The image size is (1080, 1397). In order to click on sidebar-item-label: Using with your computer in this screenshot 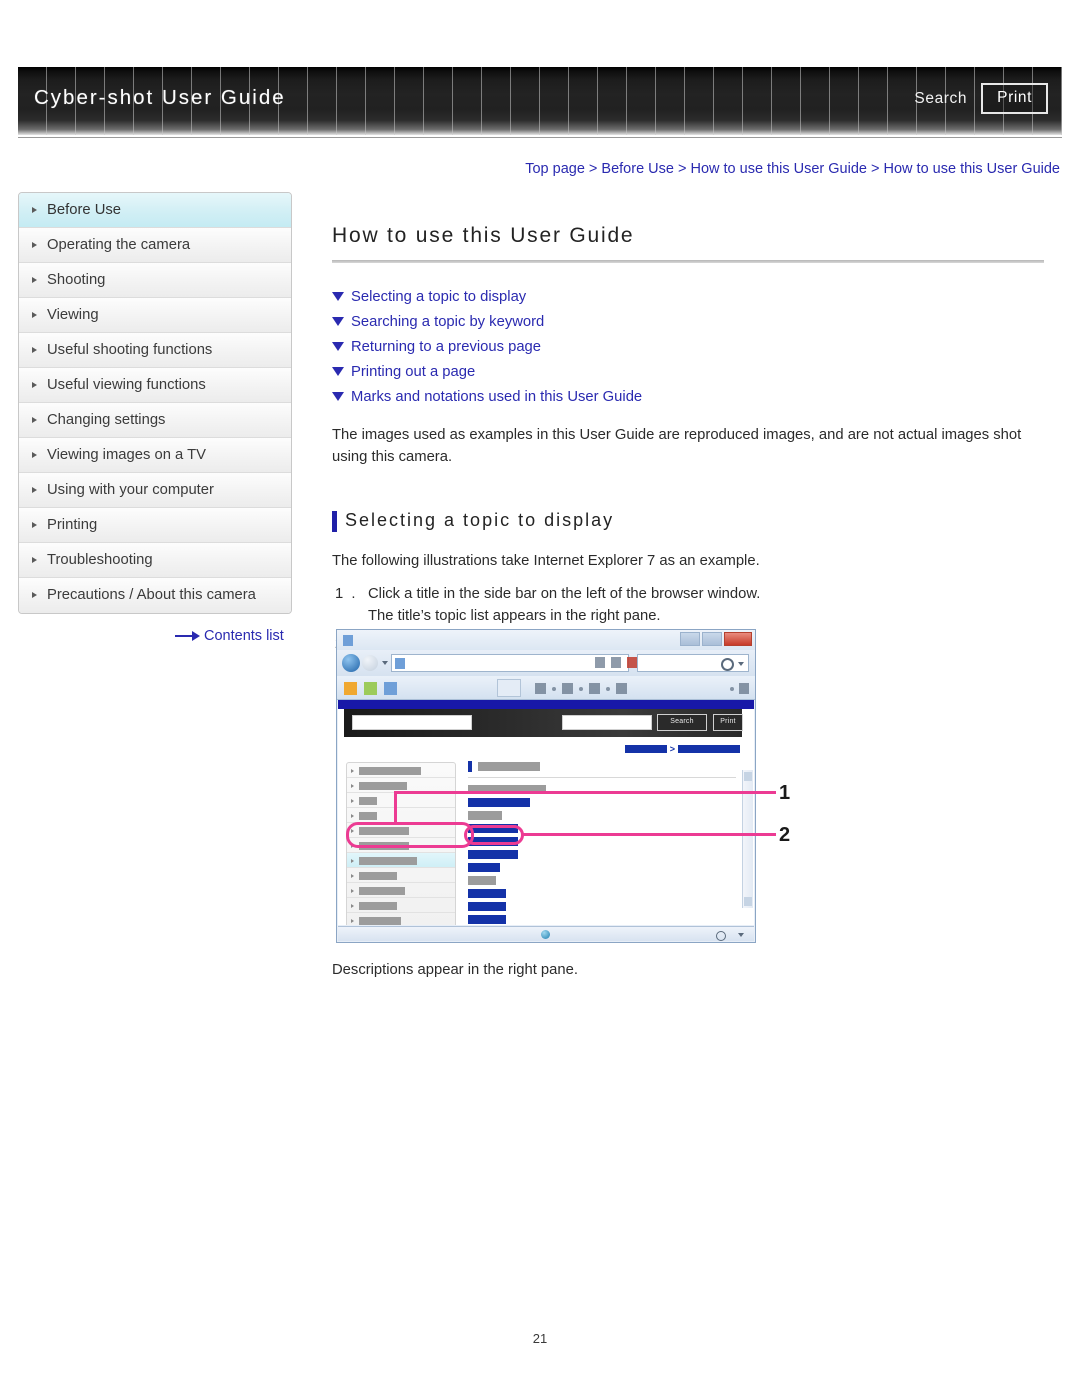, I will do `click(130, 490)`.